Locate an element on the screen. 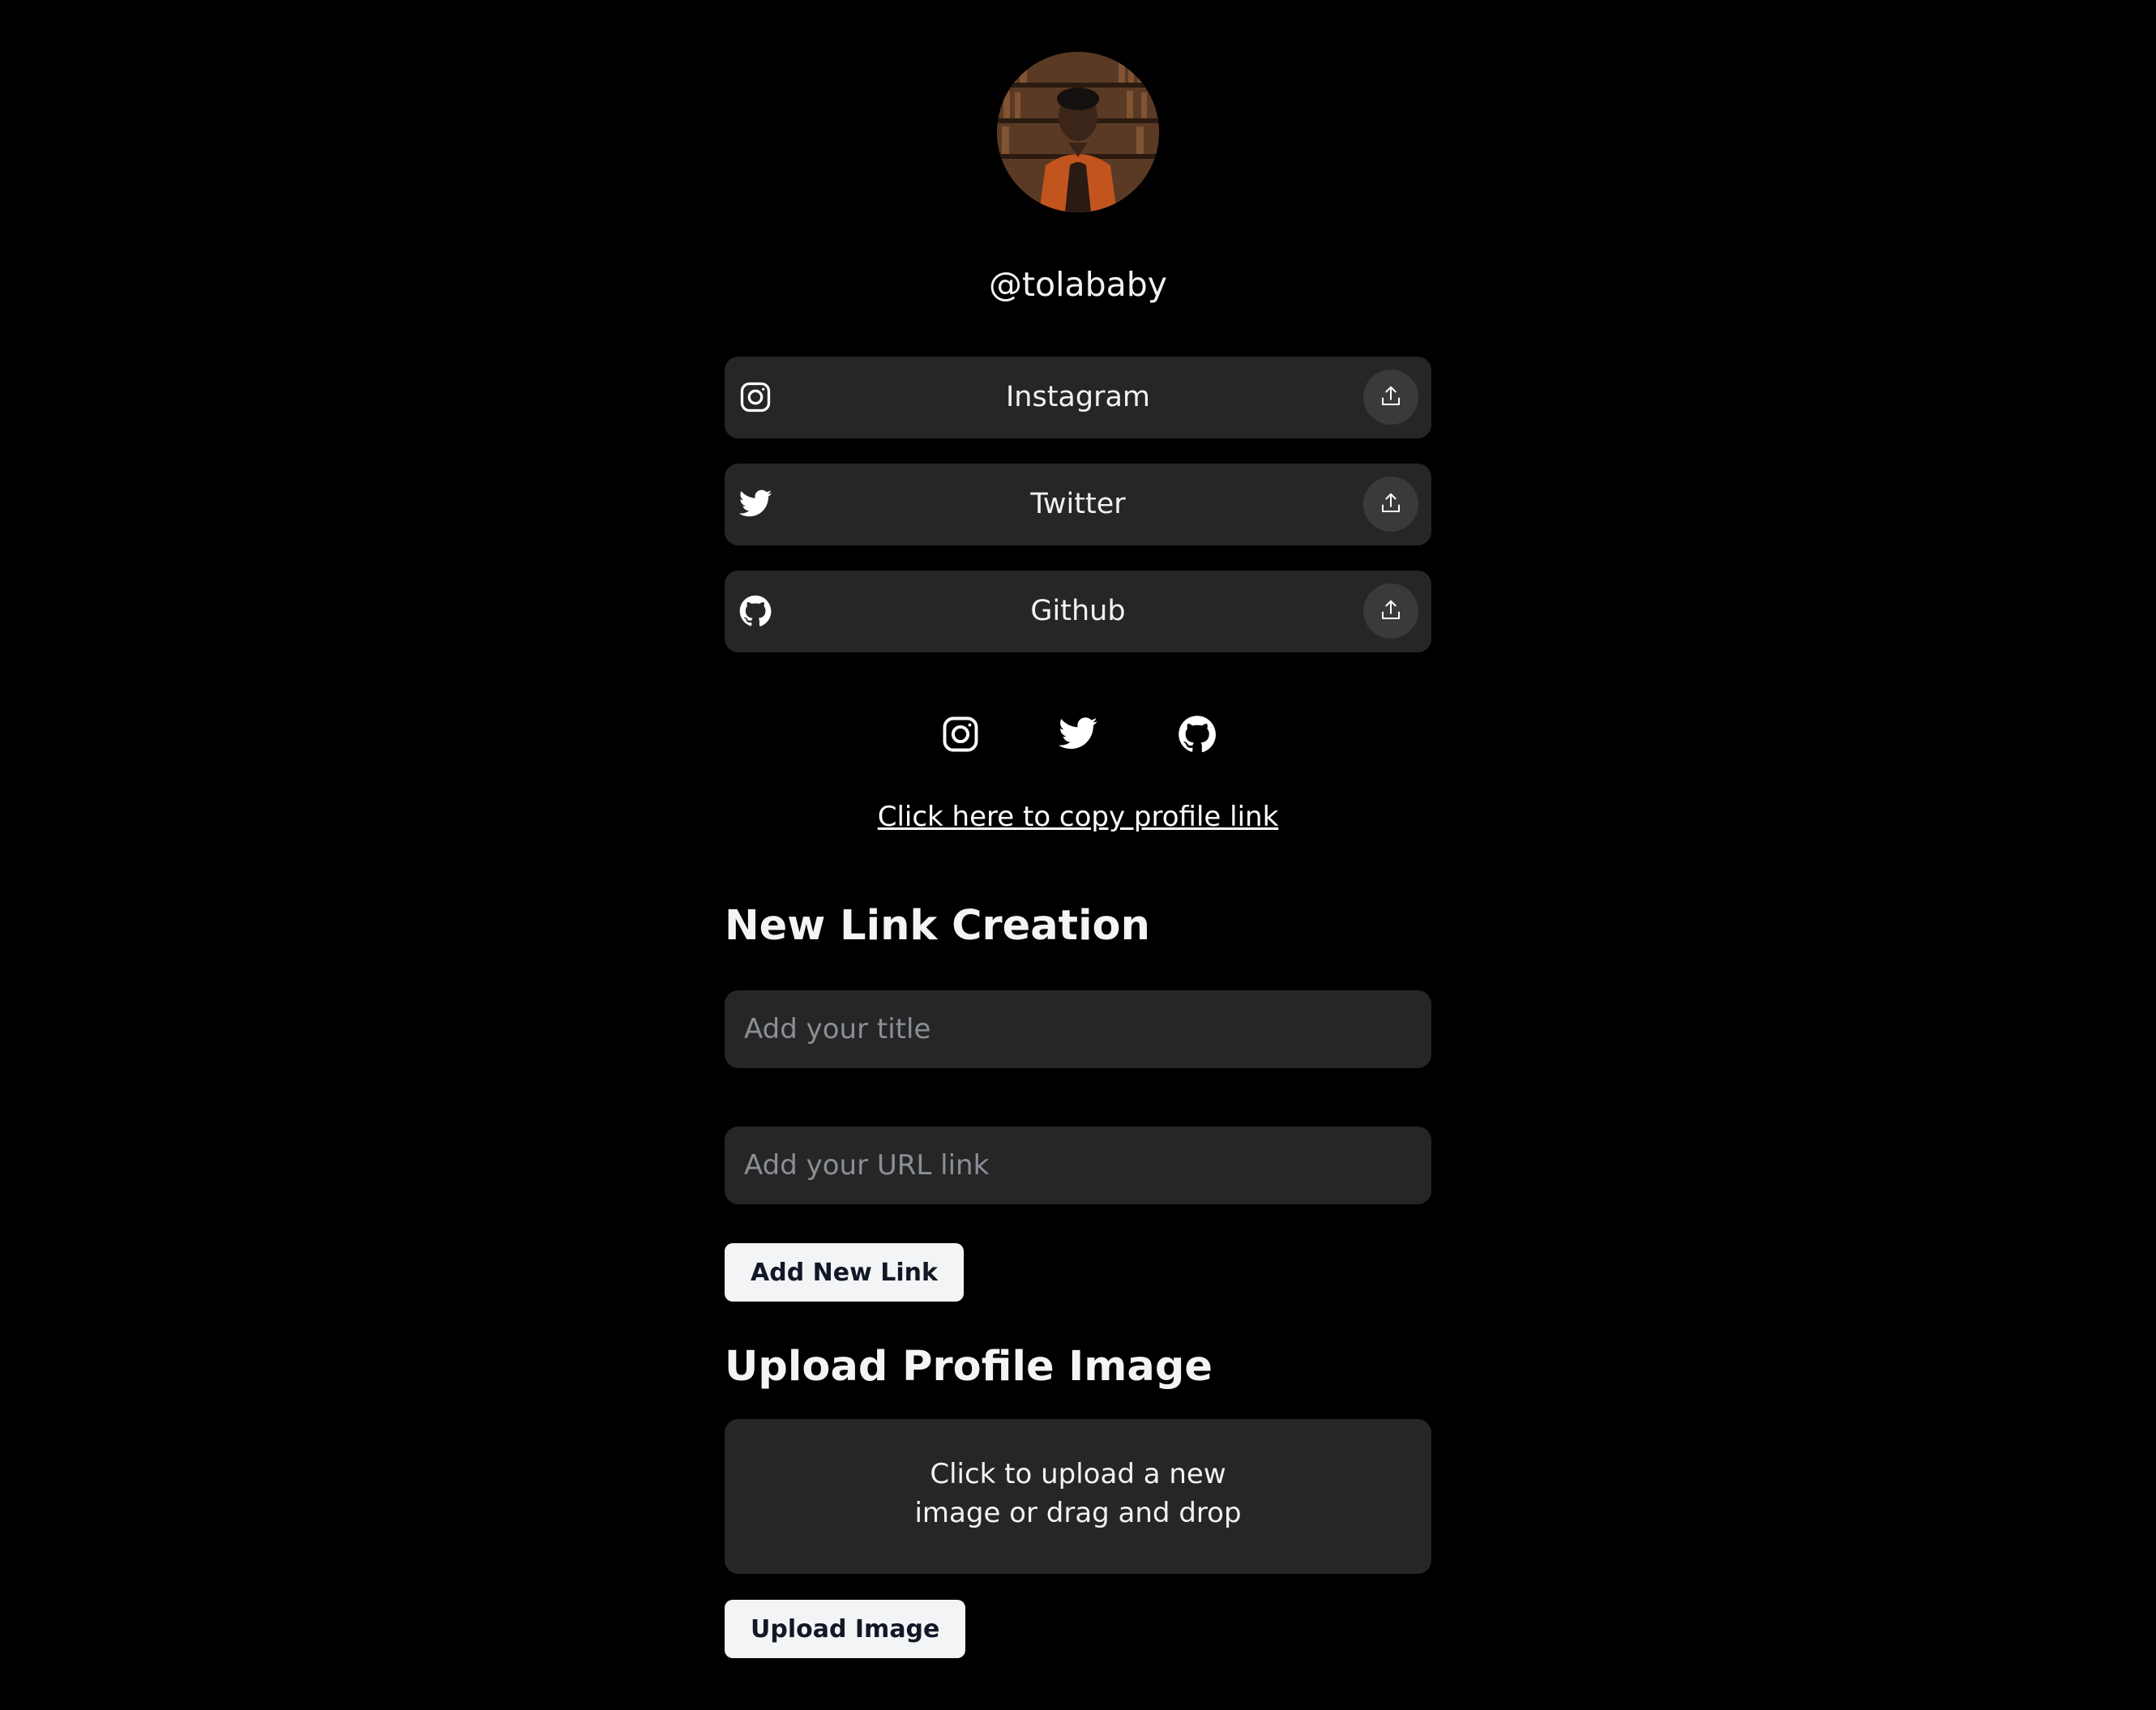 This screenshot has height=1710, width=2156. link-item-twitter: Twitter is located at coordinates (1078, 504).